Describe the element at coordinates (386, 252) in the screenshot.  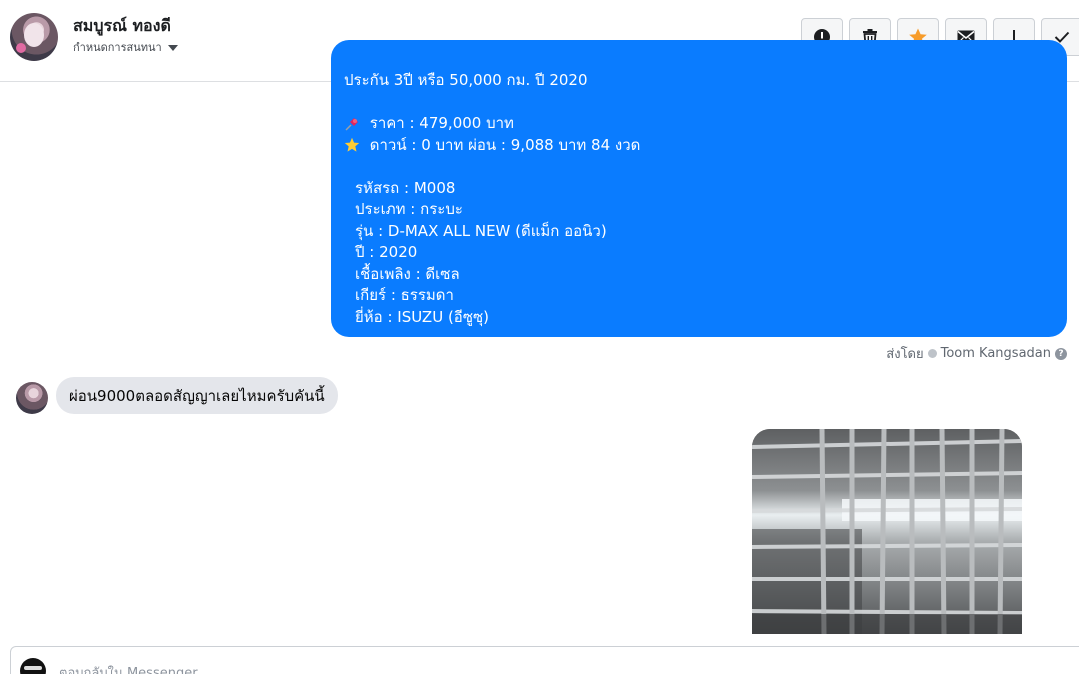
I see `detail-line: ปี : 2020` at that location.